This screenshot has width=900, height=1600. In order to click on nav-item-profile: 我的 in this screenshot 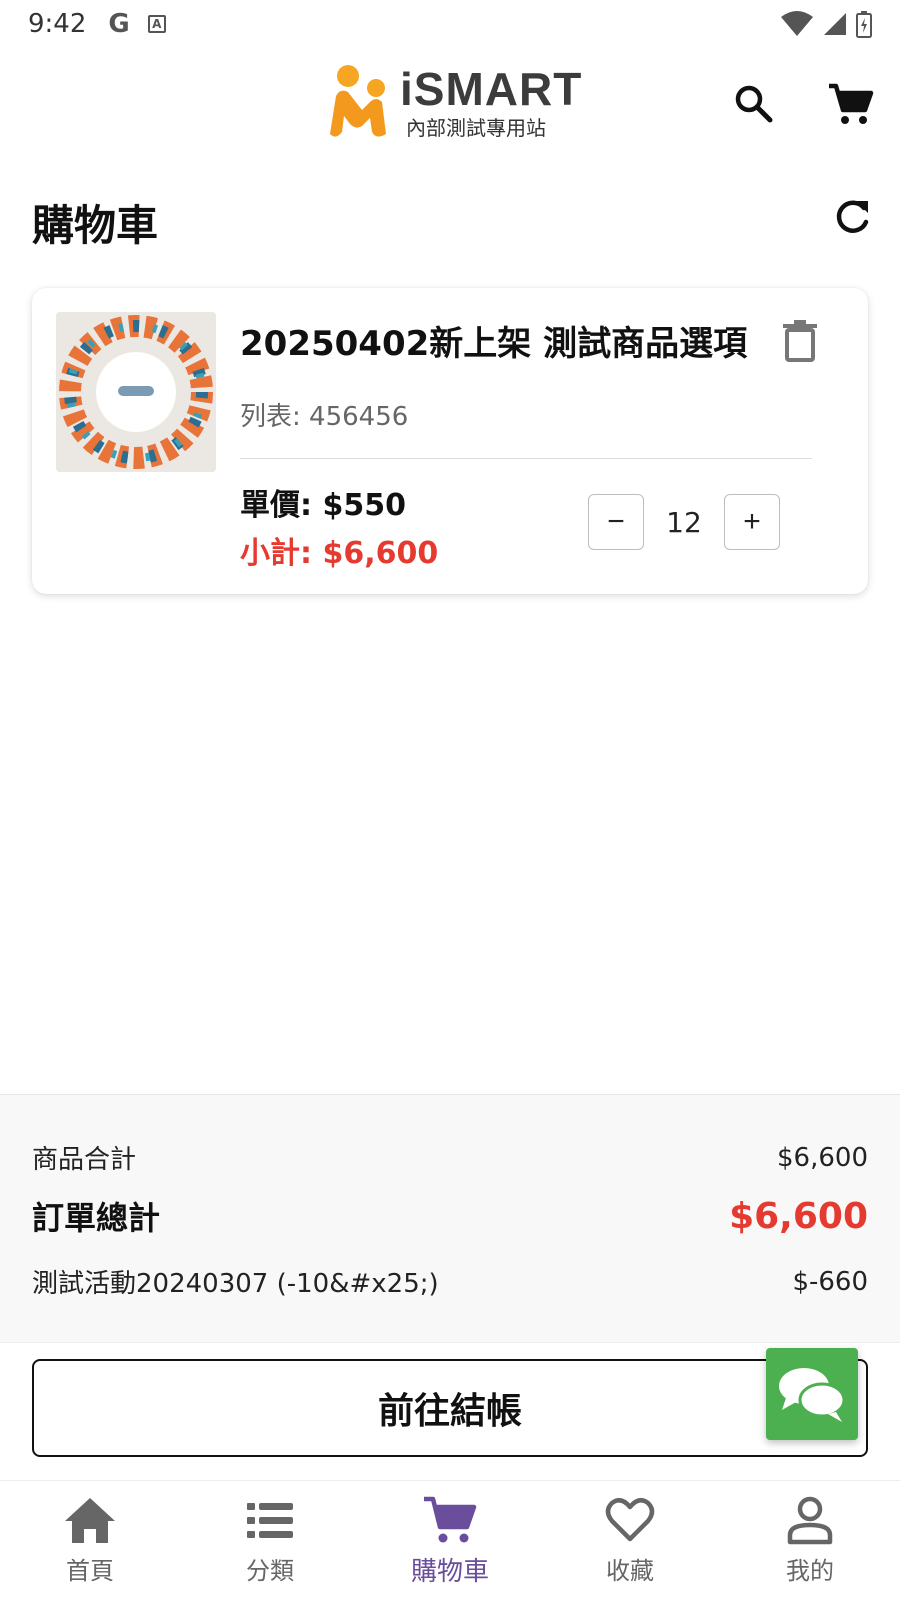, I will do `click(810, 1540)`.